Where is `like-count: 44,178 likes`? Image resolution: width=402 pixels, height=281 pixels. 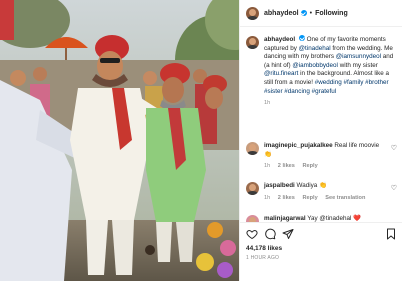
like-count: 44,178 likes is located at coordinates (321, 248).